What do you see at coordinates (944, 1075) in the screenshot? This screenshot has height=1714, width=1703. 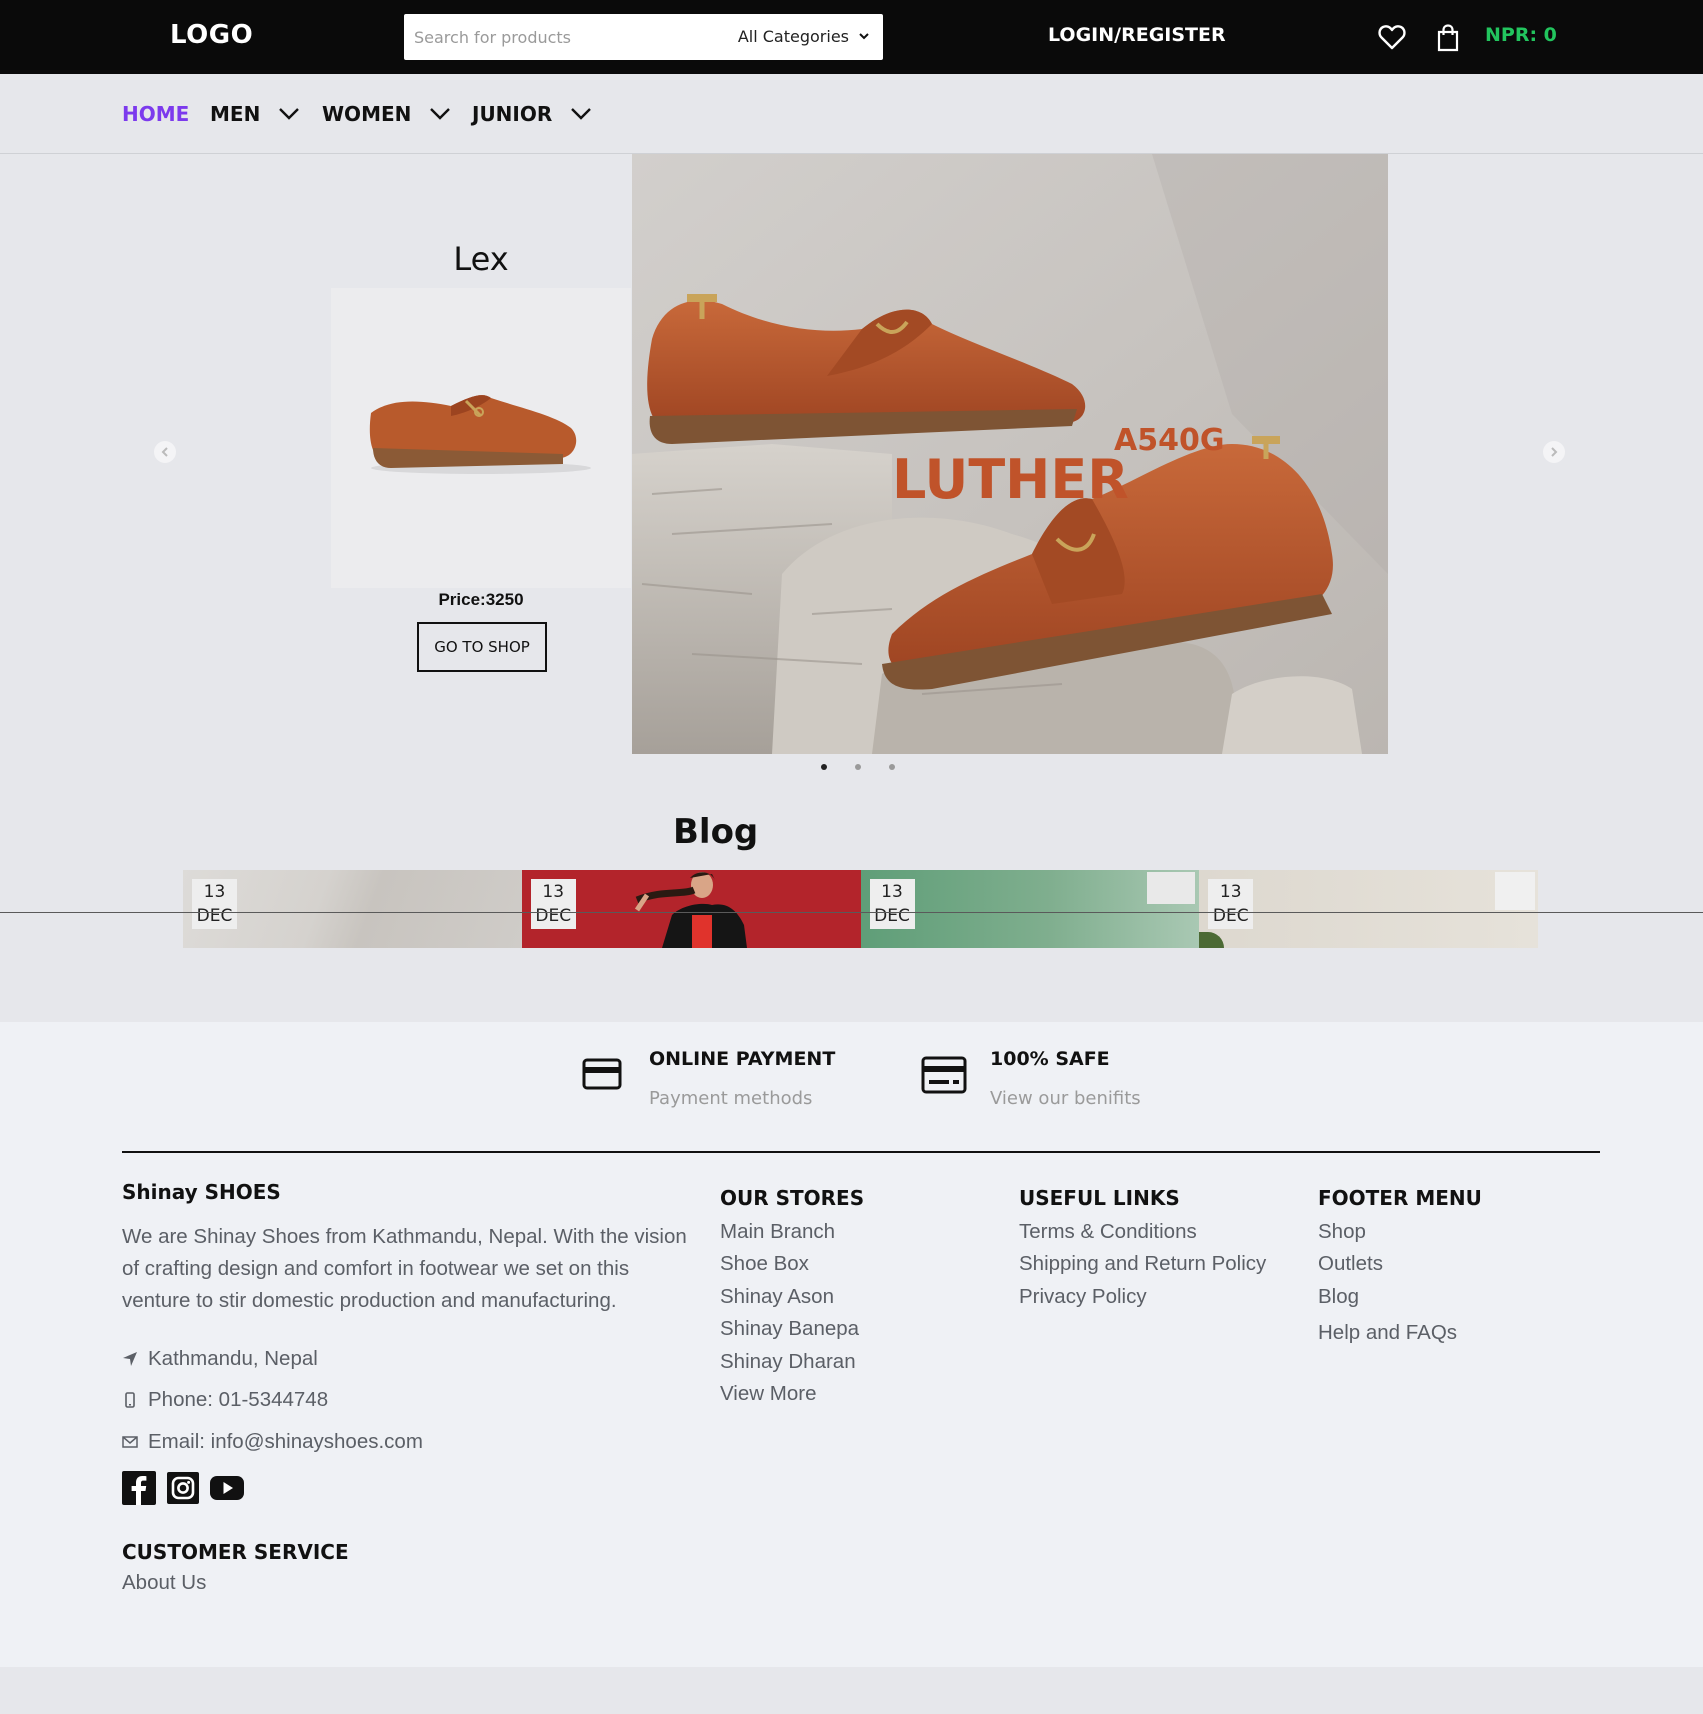 I see `card-icon` at bounding box center [944, 1075].